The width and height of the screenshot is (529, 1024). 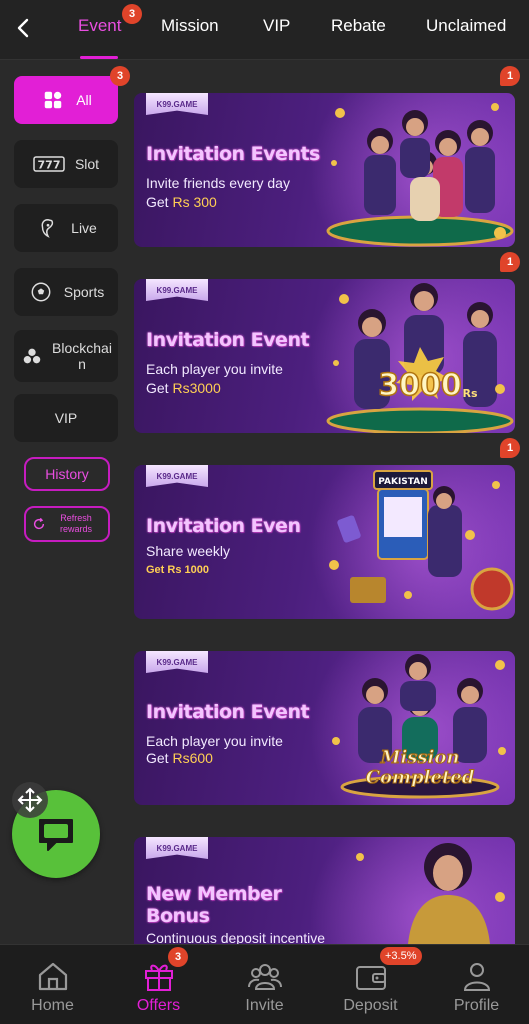 What do you see at coordinates (420, 777) in the screenshot?
I see `art-title-2: Completed` at bounding box center [420, 777].